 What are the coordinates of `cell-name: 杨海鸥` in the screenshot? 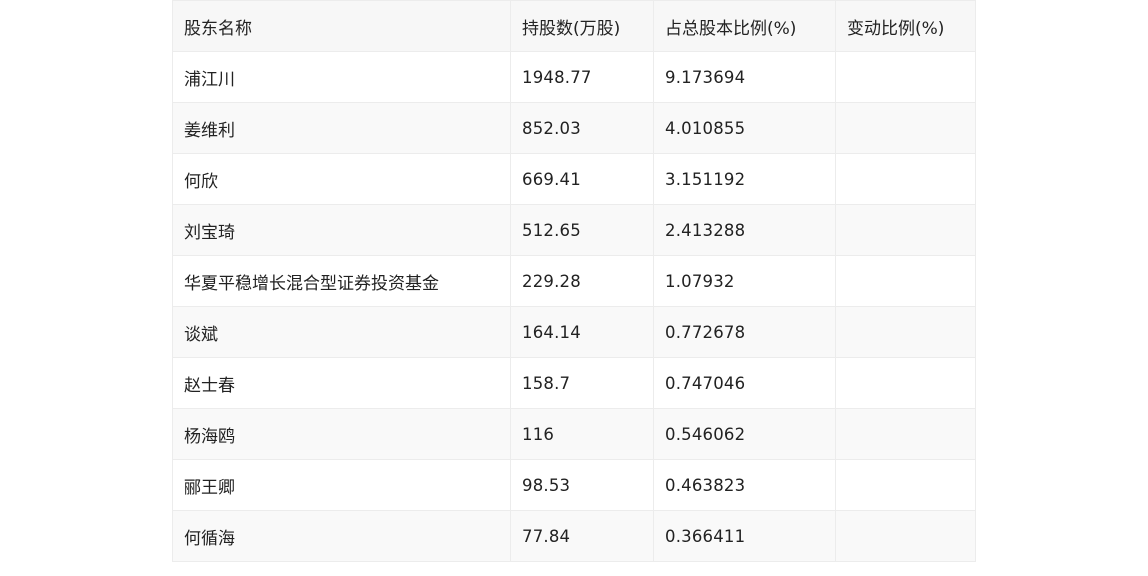 It's located at (341, 434).